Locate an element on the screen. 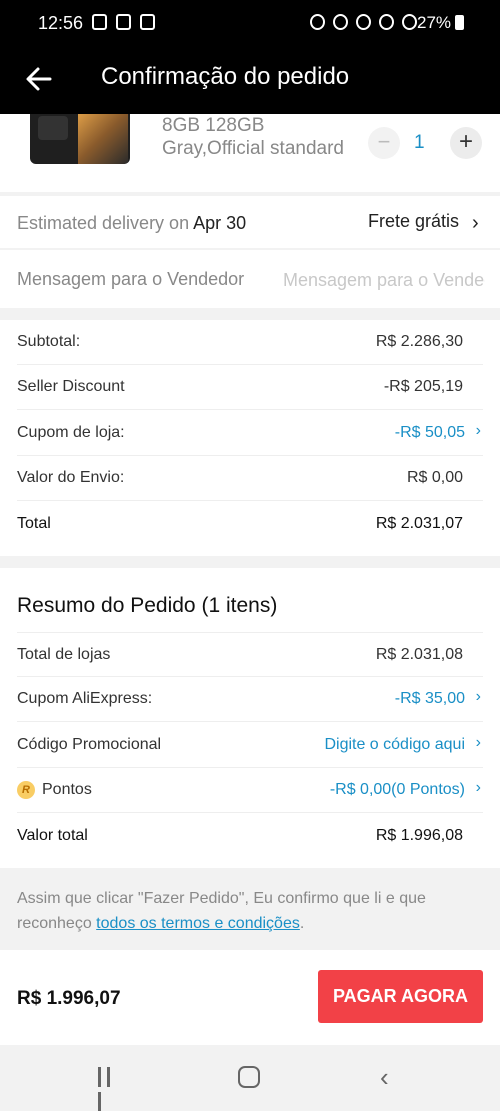 The width and height of the screenshot is (500, 1111). cc-notification-icon is located at coordinates (123, 22).